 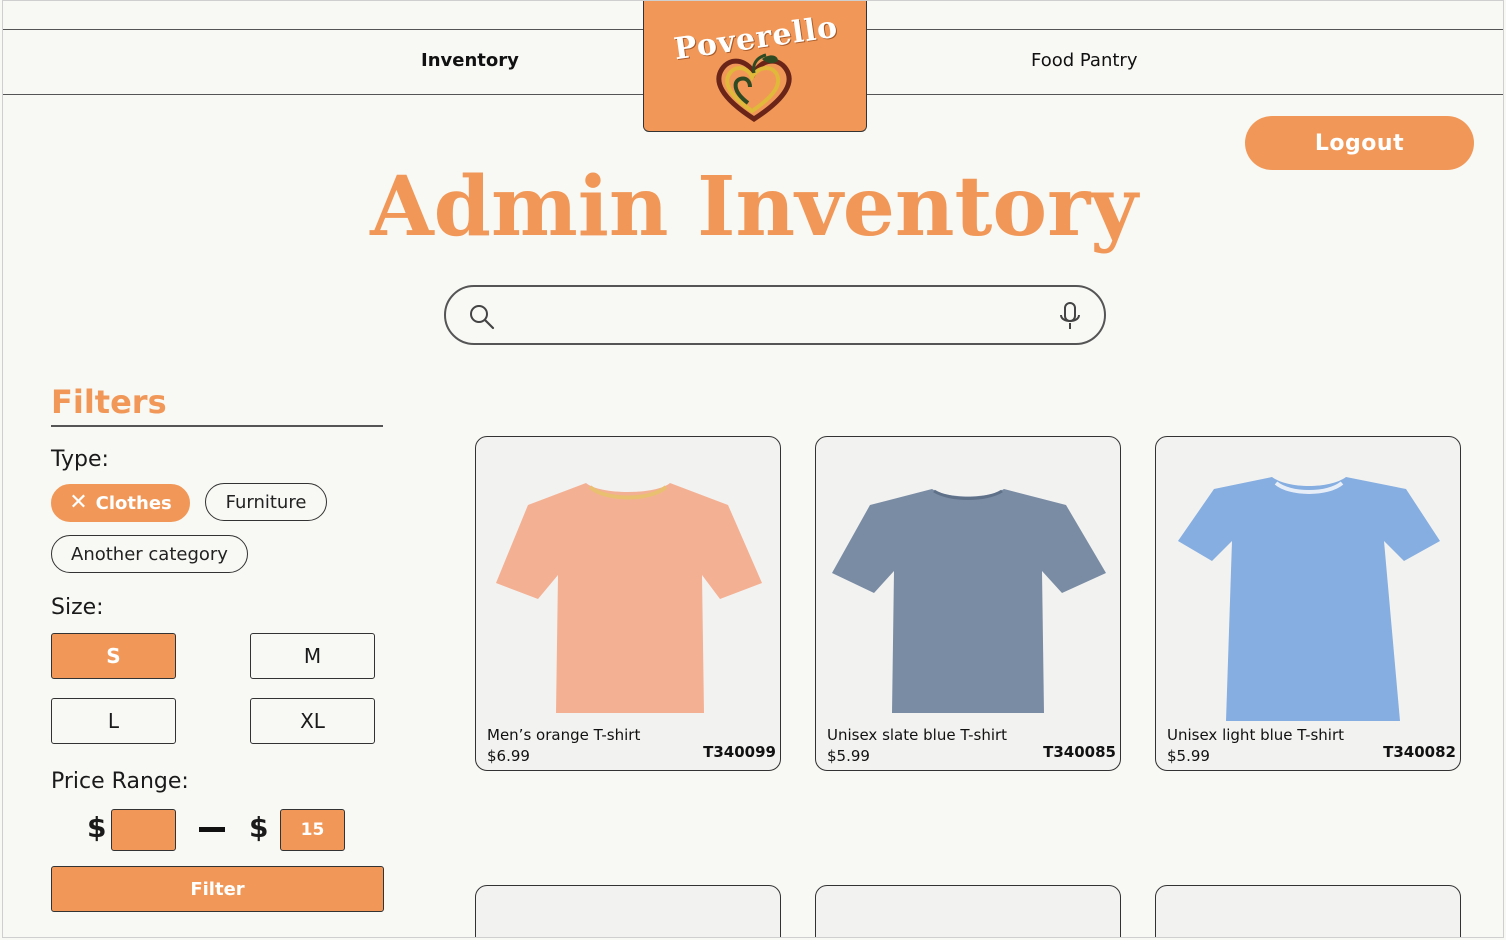 What do you see at coordinates (143, 830) in the screenshot?
I see `price-min-input` at bounding box center [143, 830].